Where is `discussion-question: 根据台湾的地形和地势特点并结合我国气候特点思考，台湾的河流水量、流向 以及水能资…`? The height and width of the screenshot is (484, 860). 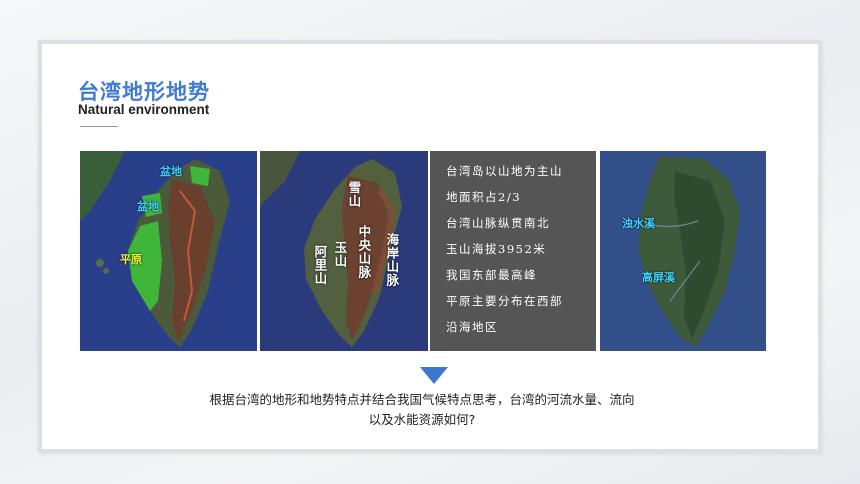
discussion-question: 根据台湾的地形和地势特点并结合我国气候特点思考，台湾的河流水量、流向 以及水能资… is located at coordinates (422, 410).